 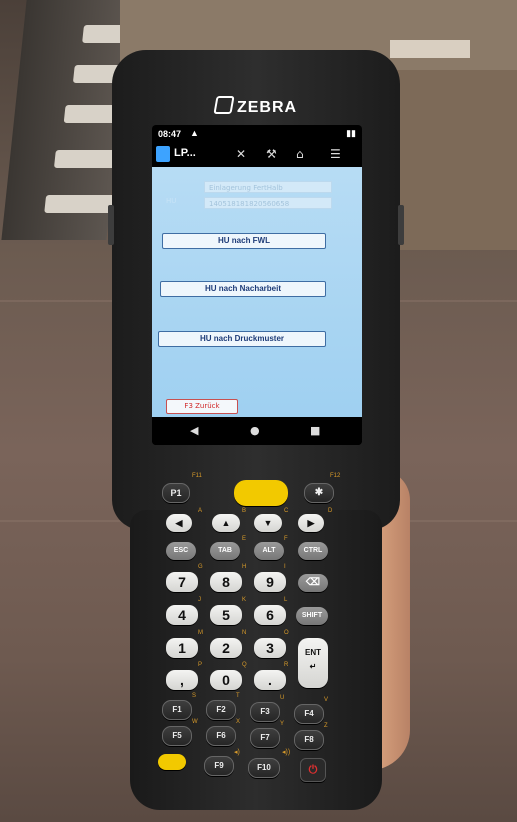 What do you see at coordinates (179, 523) in the screenshot?
I see `left-arrow-key: ◀` at bounding box center [179, 523].